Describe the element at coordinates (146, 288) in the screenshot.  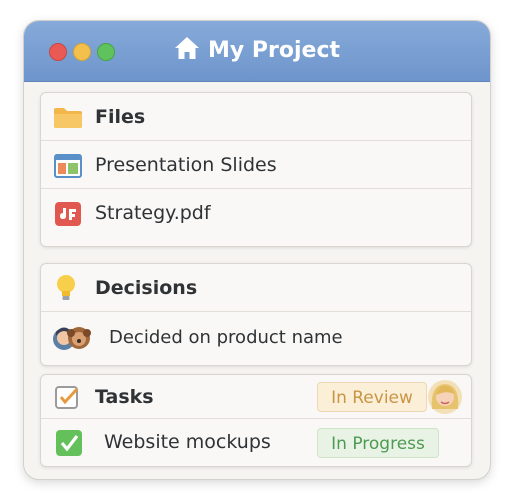
I see `decisions-header-label: Decisions` at that location.